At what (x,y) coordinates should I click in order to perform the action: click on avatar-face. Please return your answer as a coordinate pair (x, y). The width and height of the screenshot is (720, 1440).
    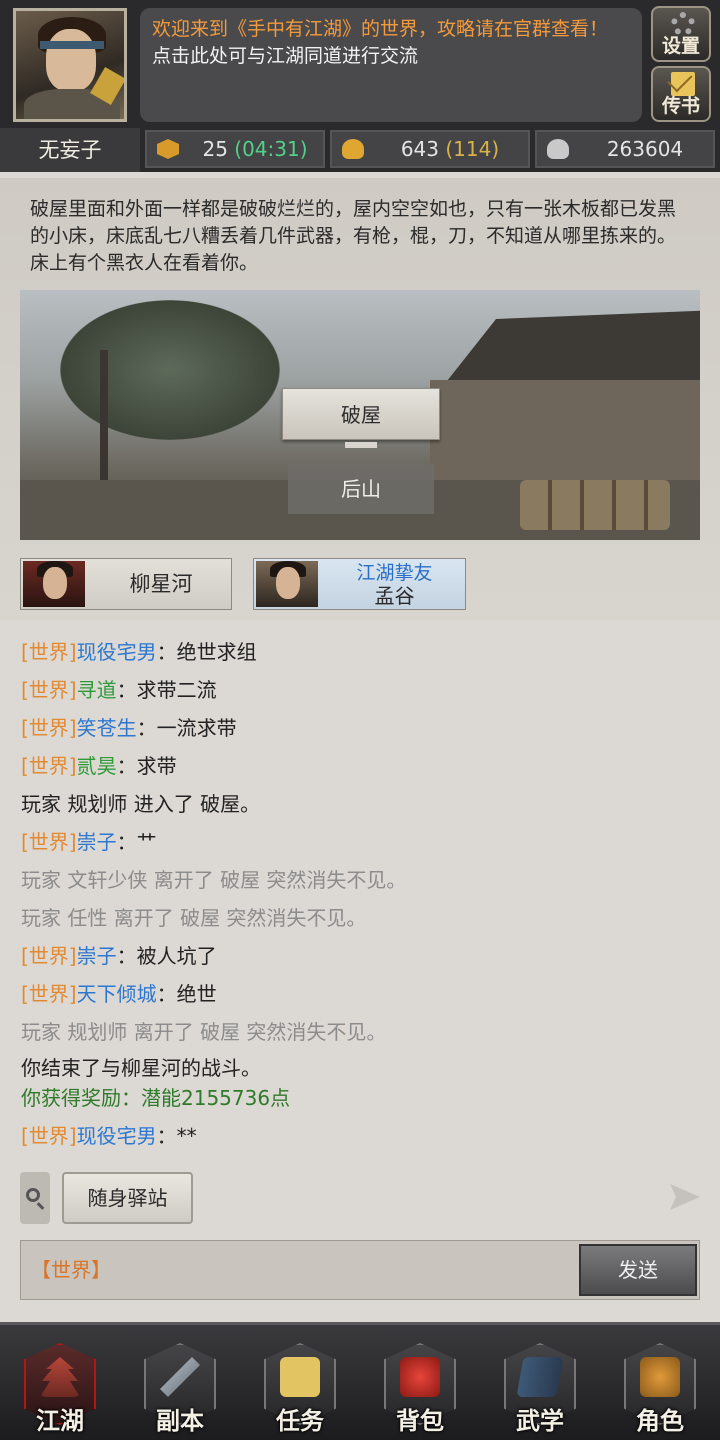
    Looking at the image, I should click on (71, 60).